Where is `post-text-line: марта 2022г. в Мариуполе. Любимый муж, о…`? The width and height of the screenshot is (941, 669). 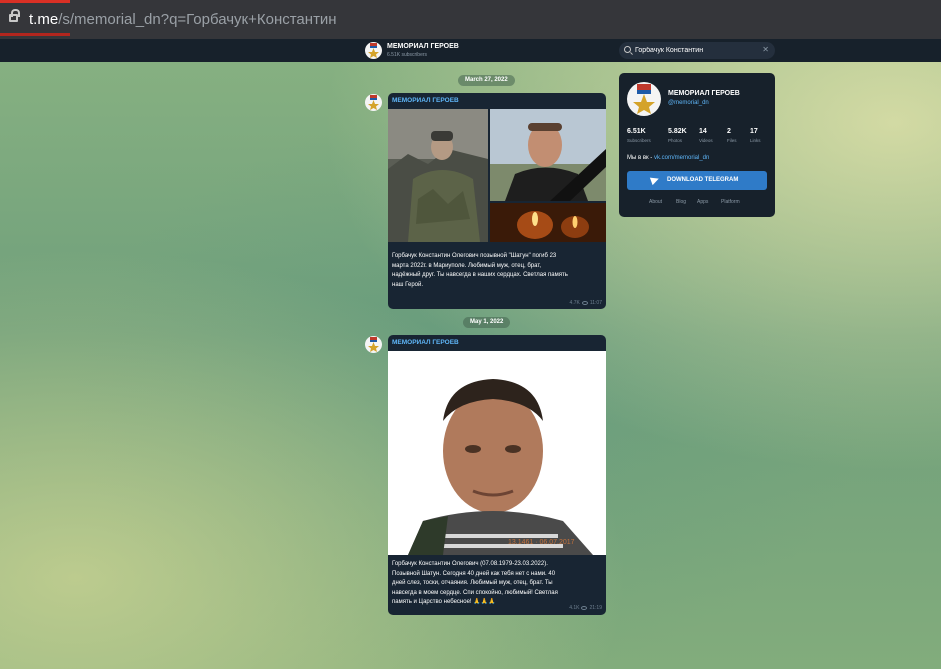
post-text-line: марта 2022г. в Мариуполе. Любимый муж, о… is located at coordinates (467, 265).